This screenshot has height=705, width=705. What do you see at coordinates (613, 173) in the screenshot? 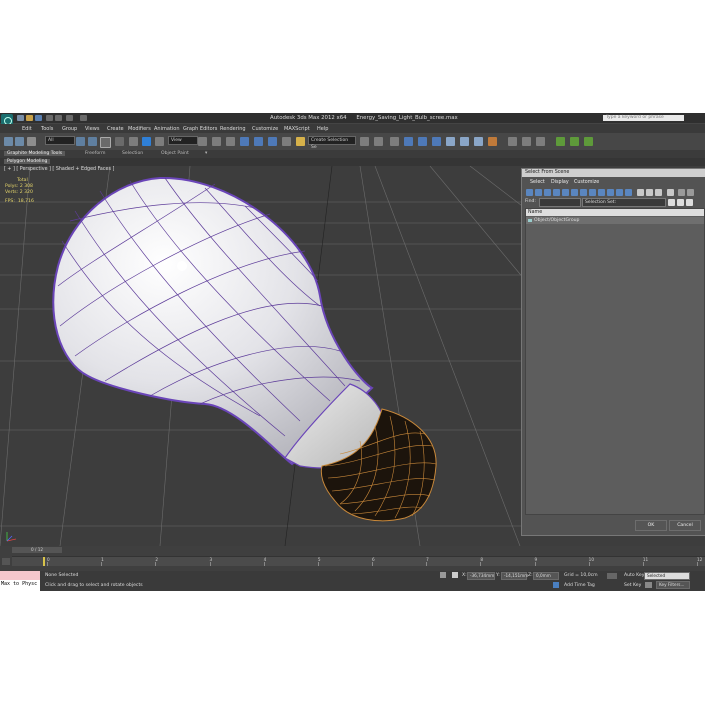
I see `dialog-title: Select From Scene` at bounding box center [613, 173].